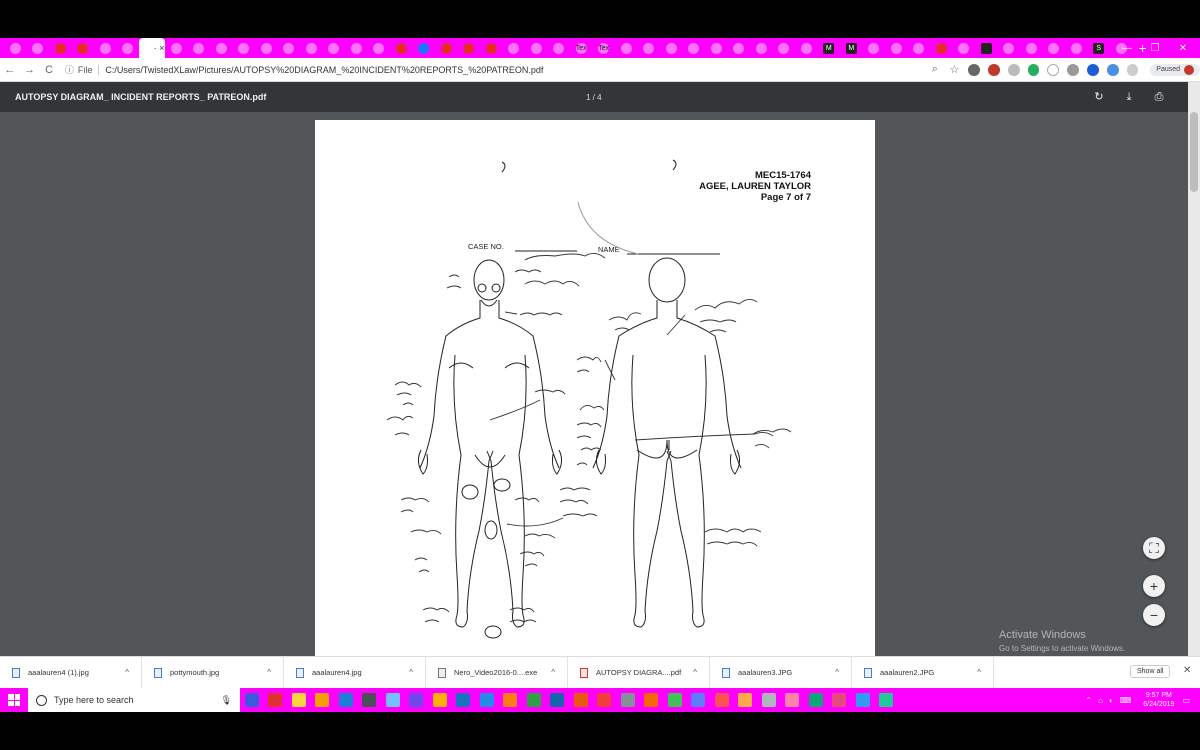 Image resolution: width=1200 pixels, height=750 pixels. What do you see at coordinates (923, 672) in the screenshot?
I see `download-item: aaalauren2.JPG ^` at bounding box center [923, 672].